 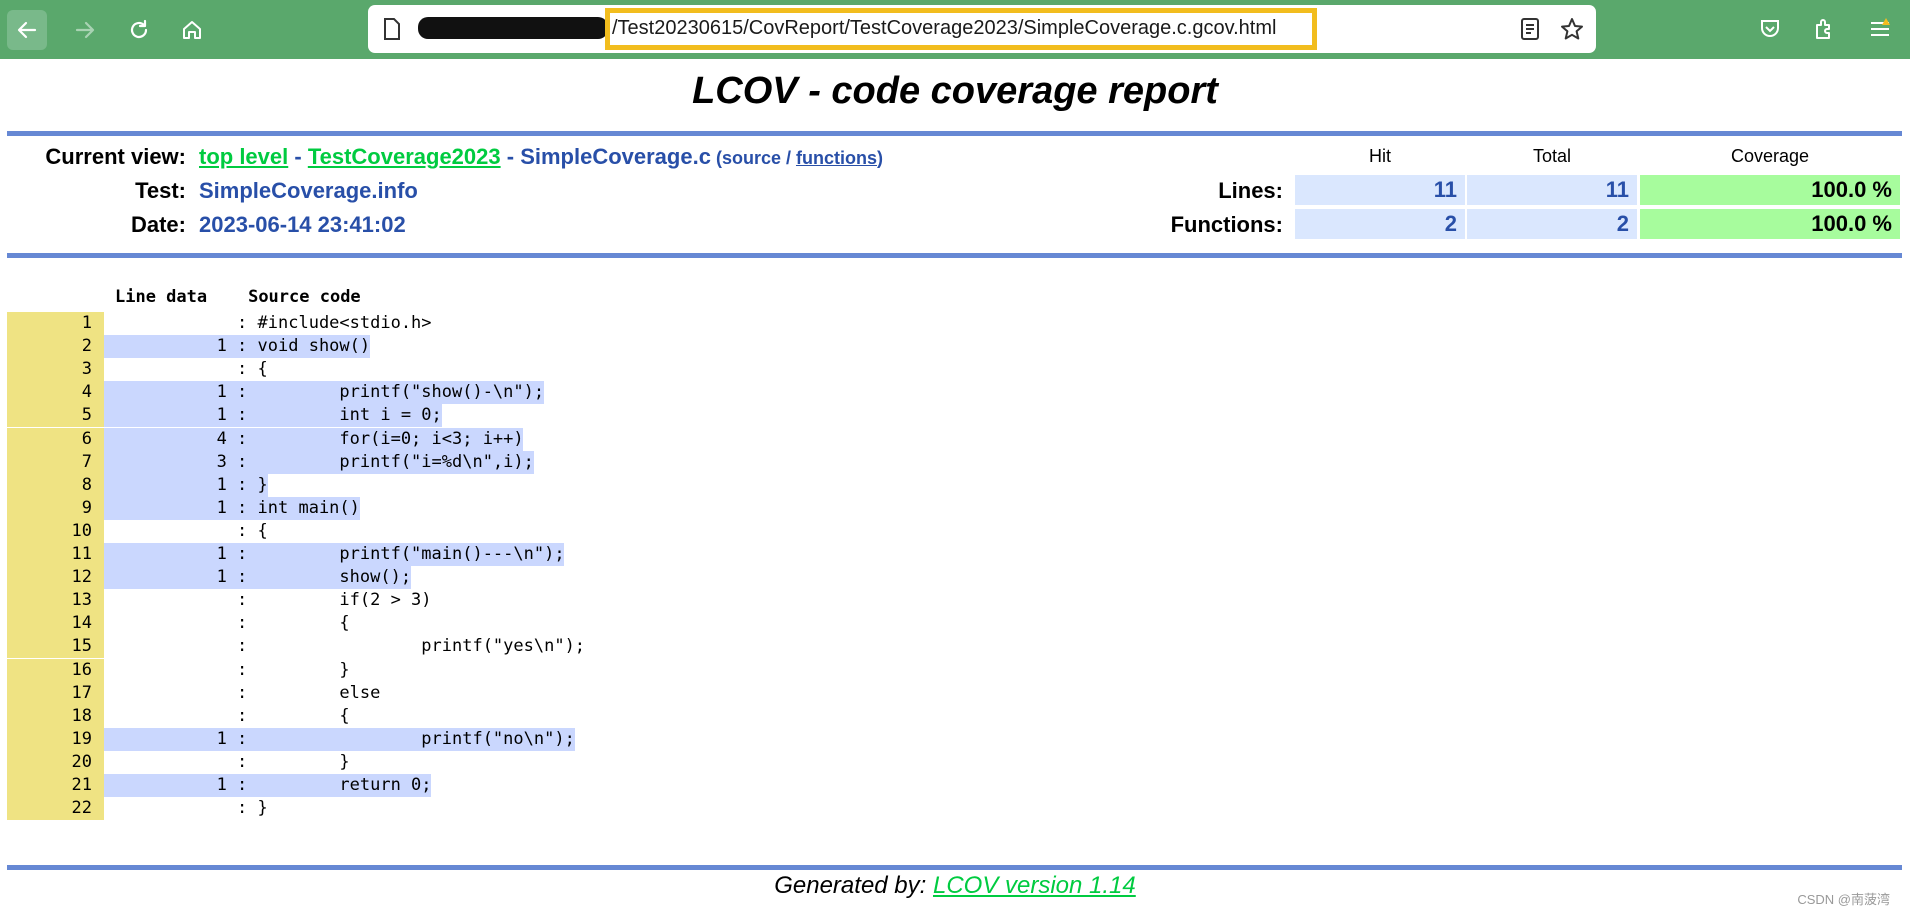 What do you see at coordinates (334, 554) in the screenshot?
I see `covered-line-body: 1 : printf("main()---\n");` at bounding box center [334, 554].